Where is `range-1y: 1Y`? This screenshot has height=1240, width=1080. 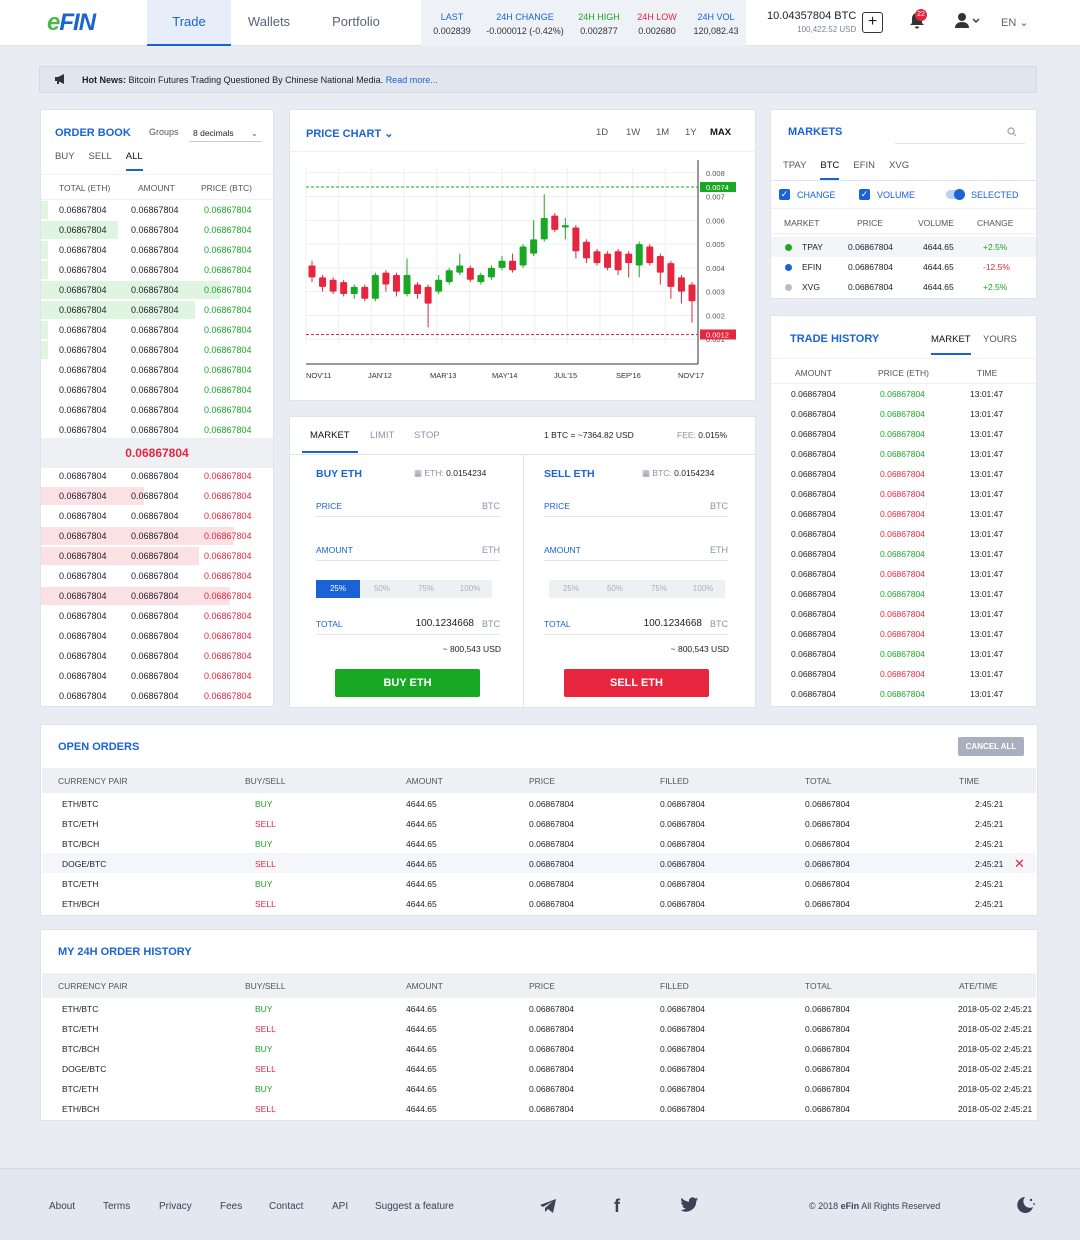
range-1y: 1Y is located at coordinates (691, 132).